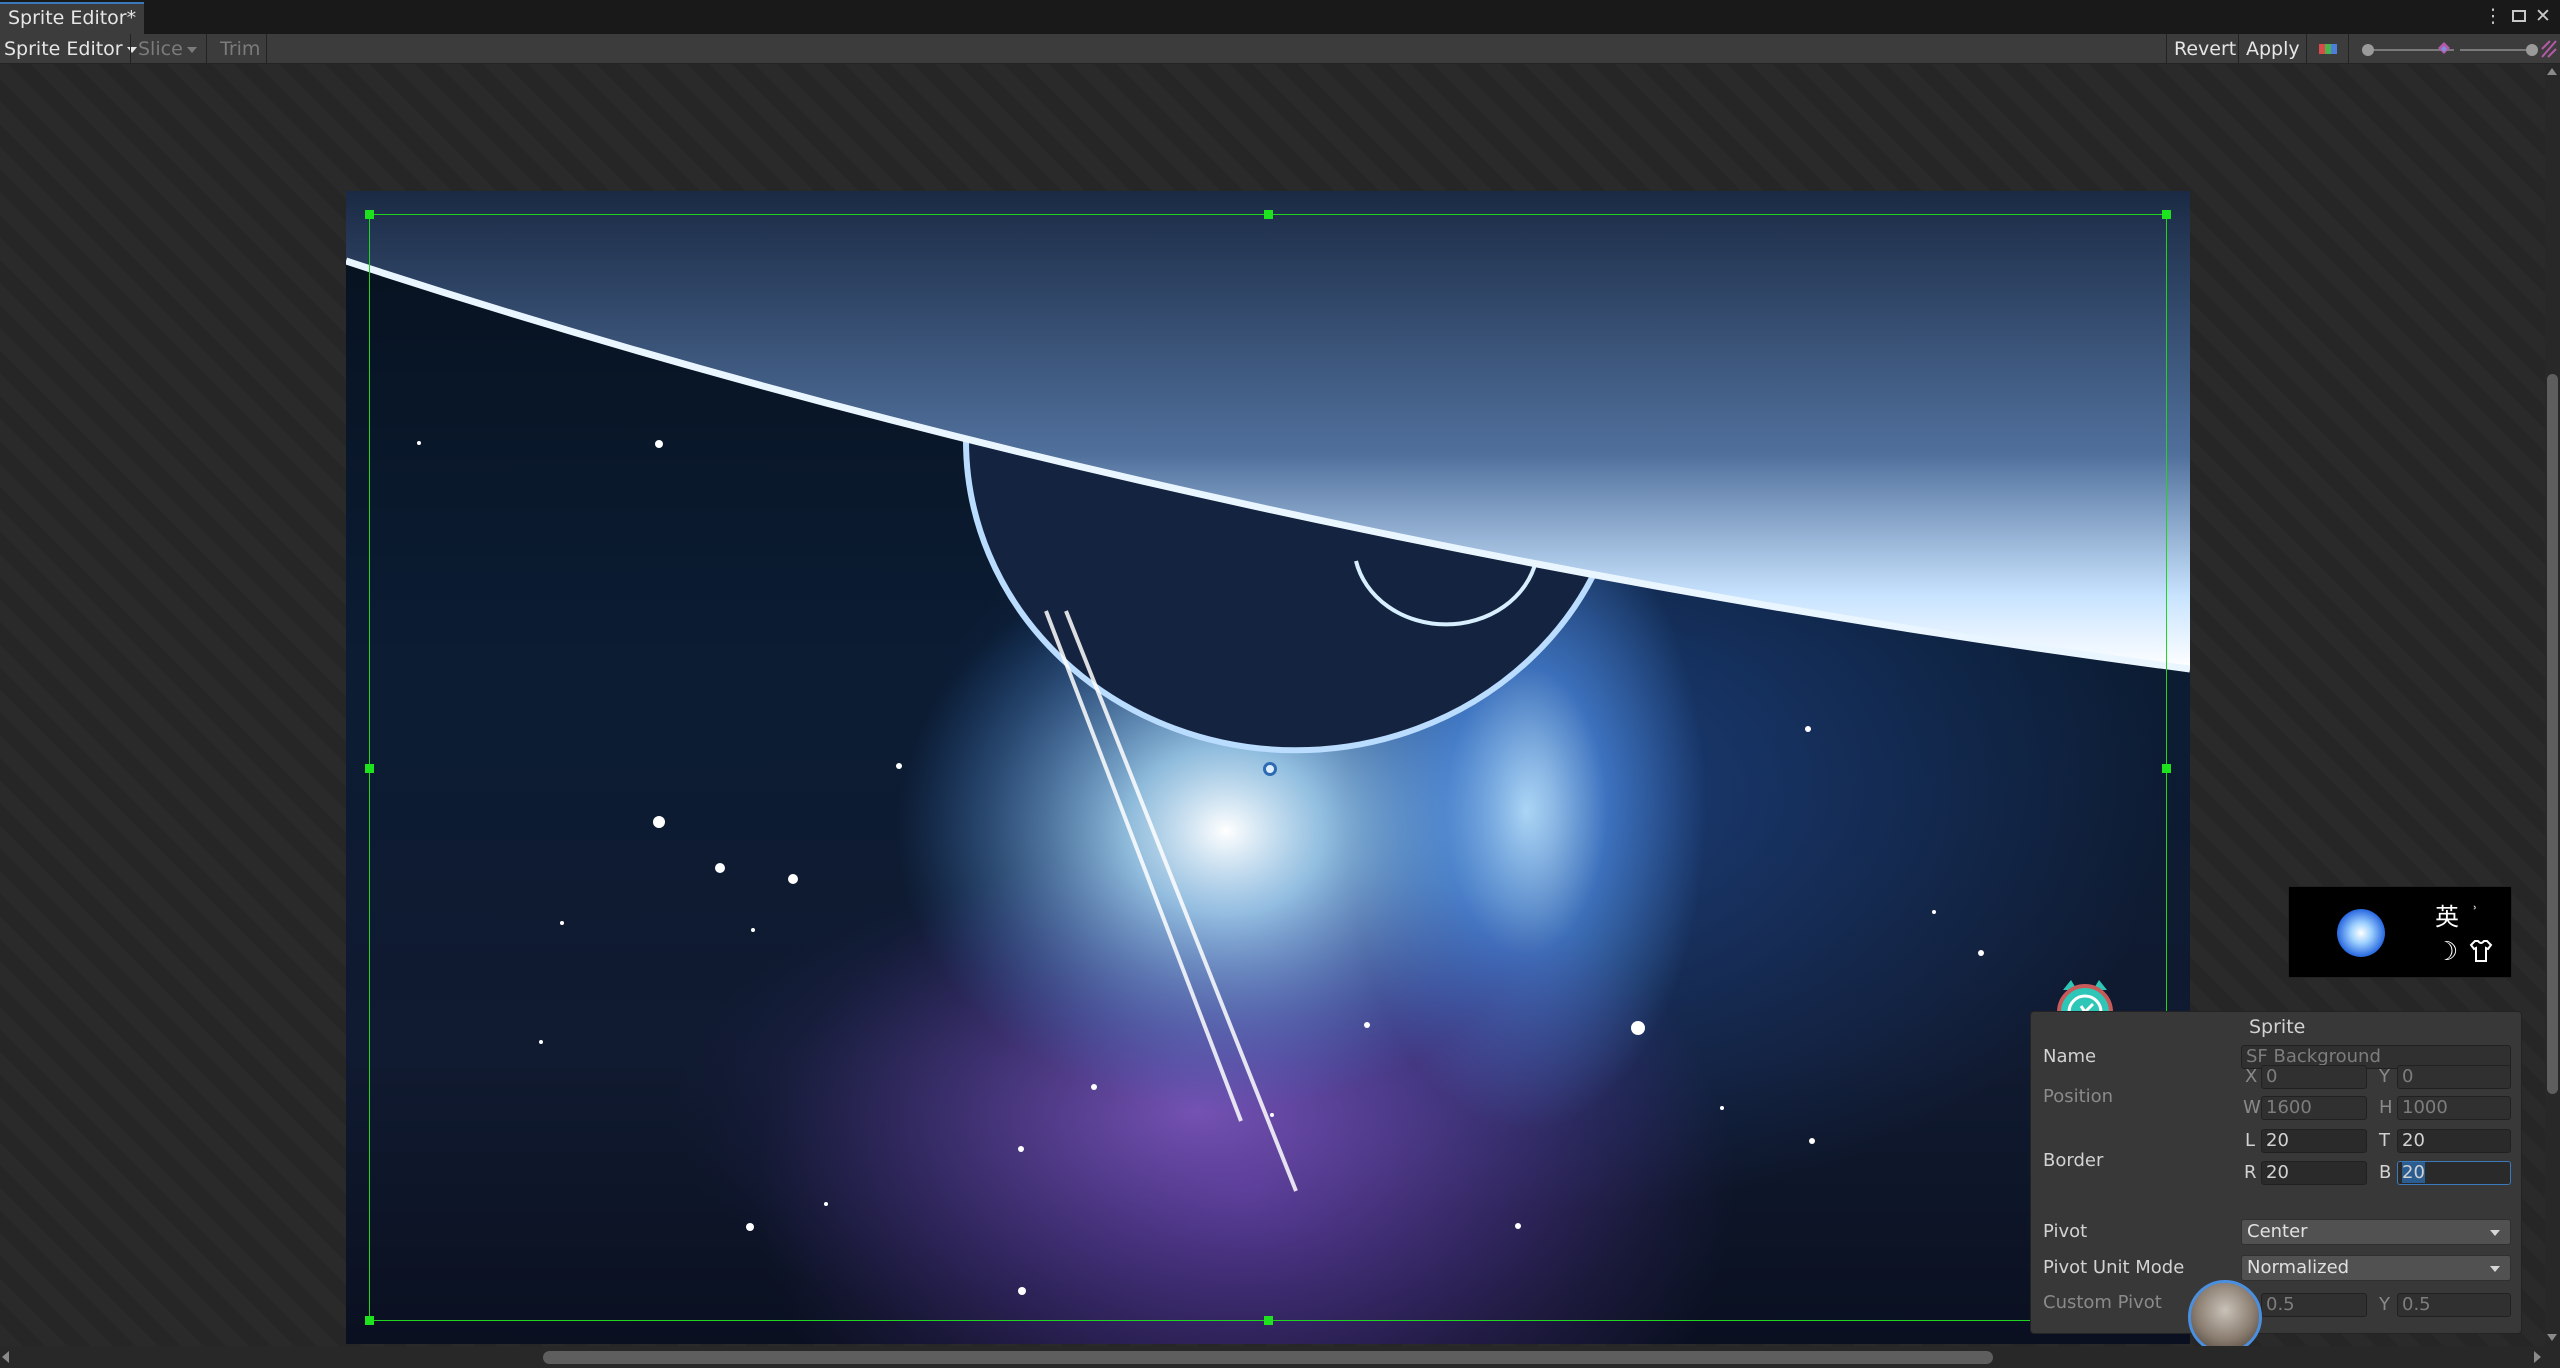  What do you see at coordinates (2384, 1140) in the screenshot?
I see `border-t-label: T` at bounding box center [2384, 1140].